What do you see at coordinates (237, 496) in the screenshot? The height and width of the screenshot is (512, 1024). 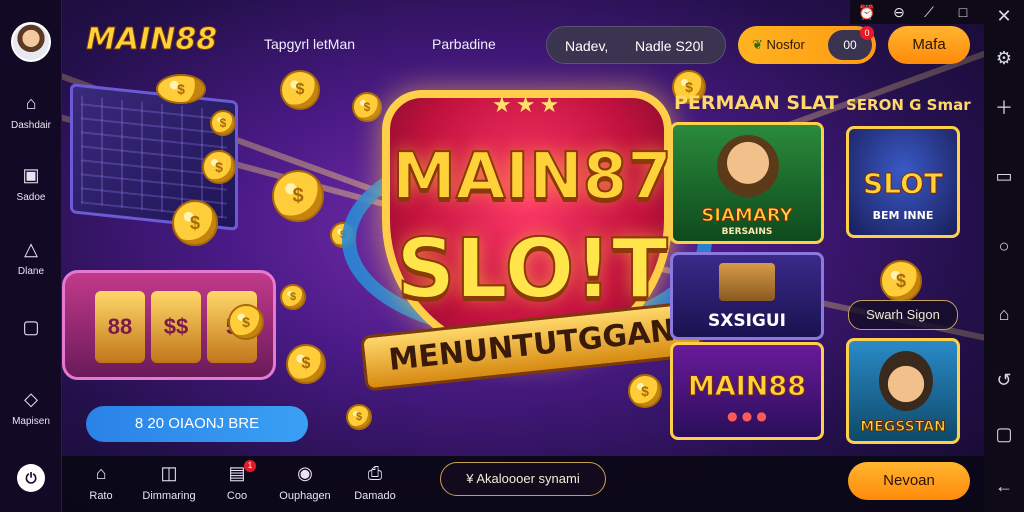 I see `tab-label: Coo` at bounding box center [237, 496].